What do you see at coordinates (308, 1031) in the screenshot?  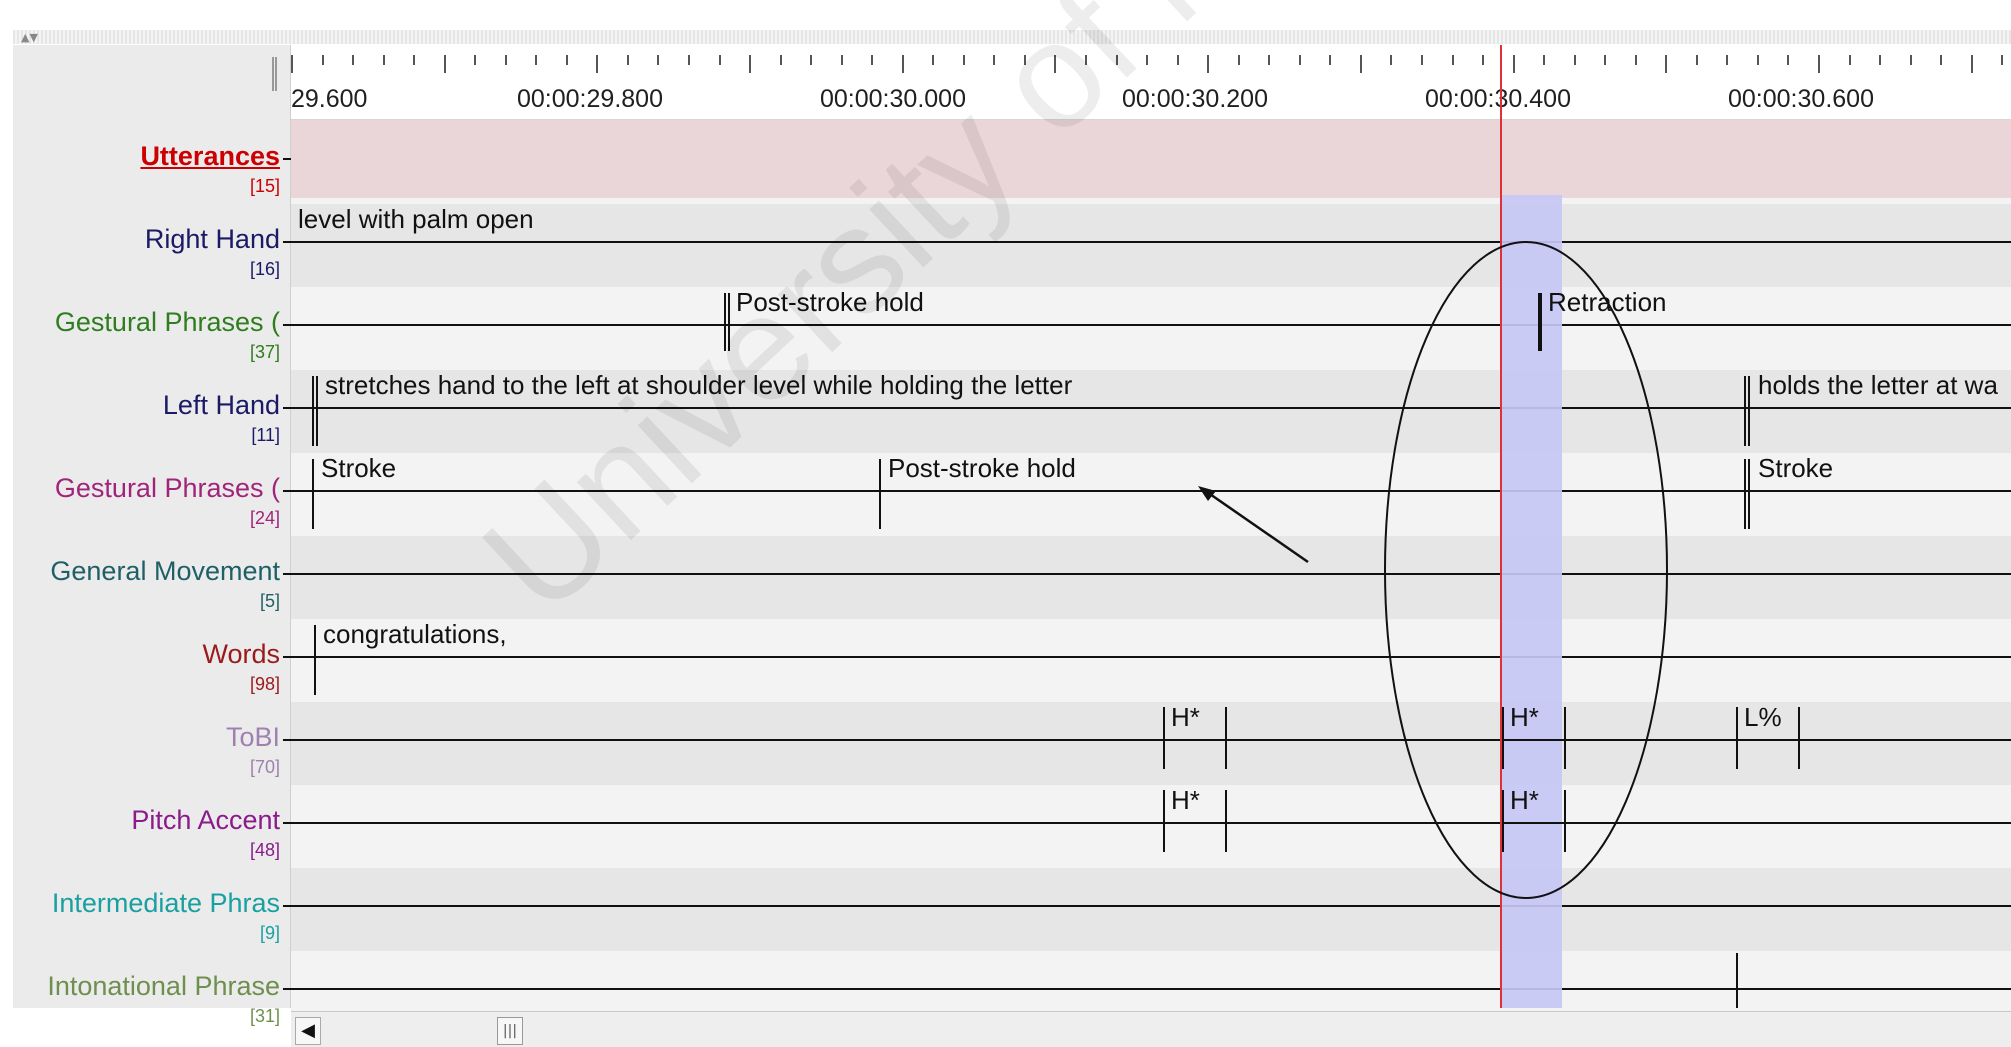 I see `scroll-left-button: ◀` at bounding box center [308, 1031].